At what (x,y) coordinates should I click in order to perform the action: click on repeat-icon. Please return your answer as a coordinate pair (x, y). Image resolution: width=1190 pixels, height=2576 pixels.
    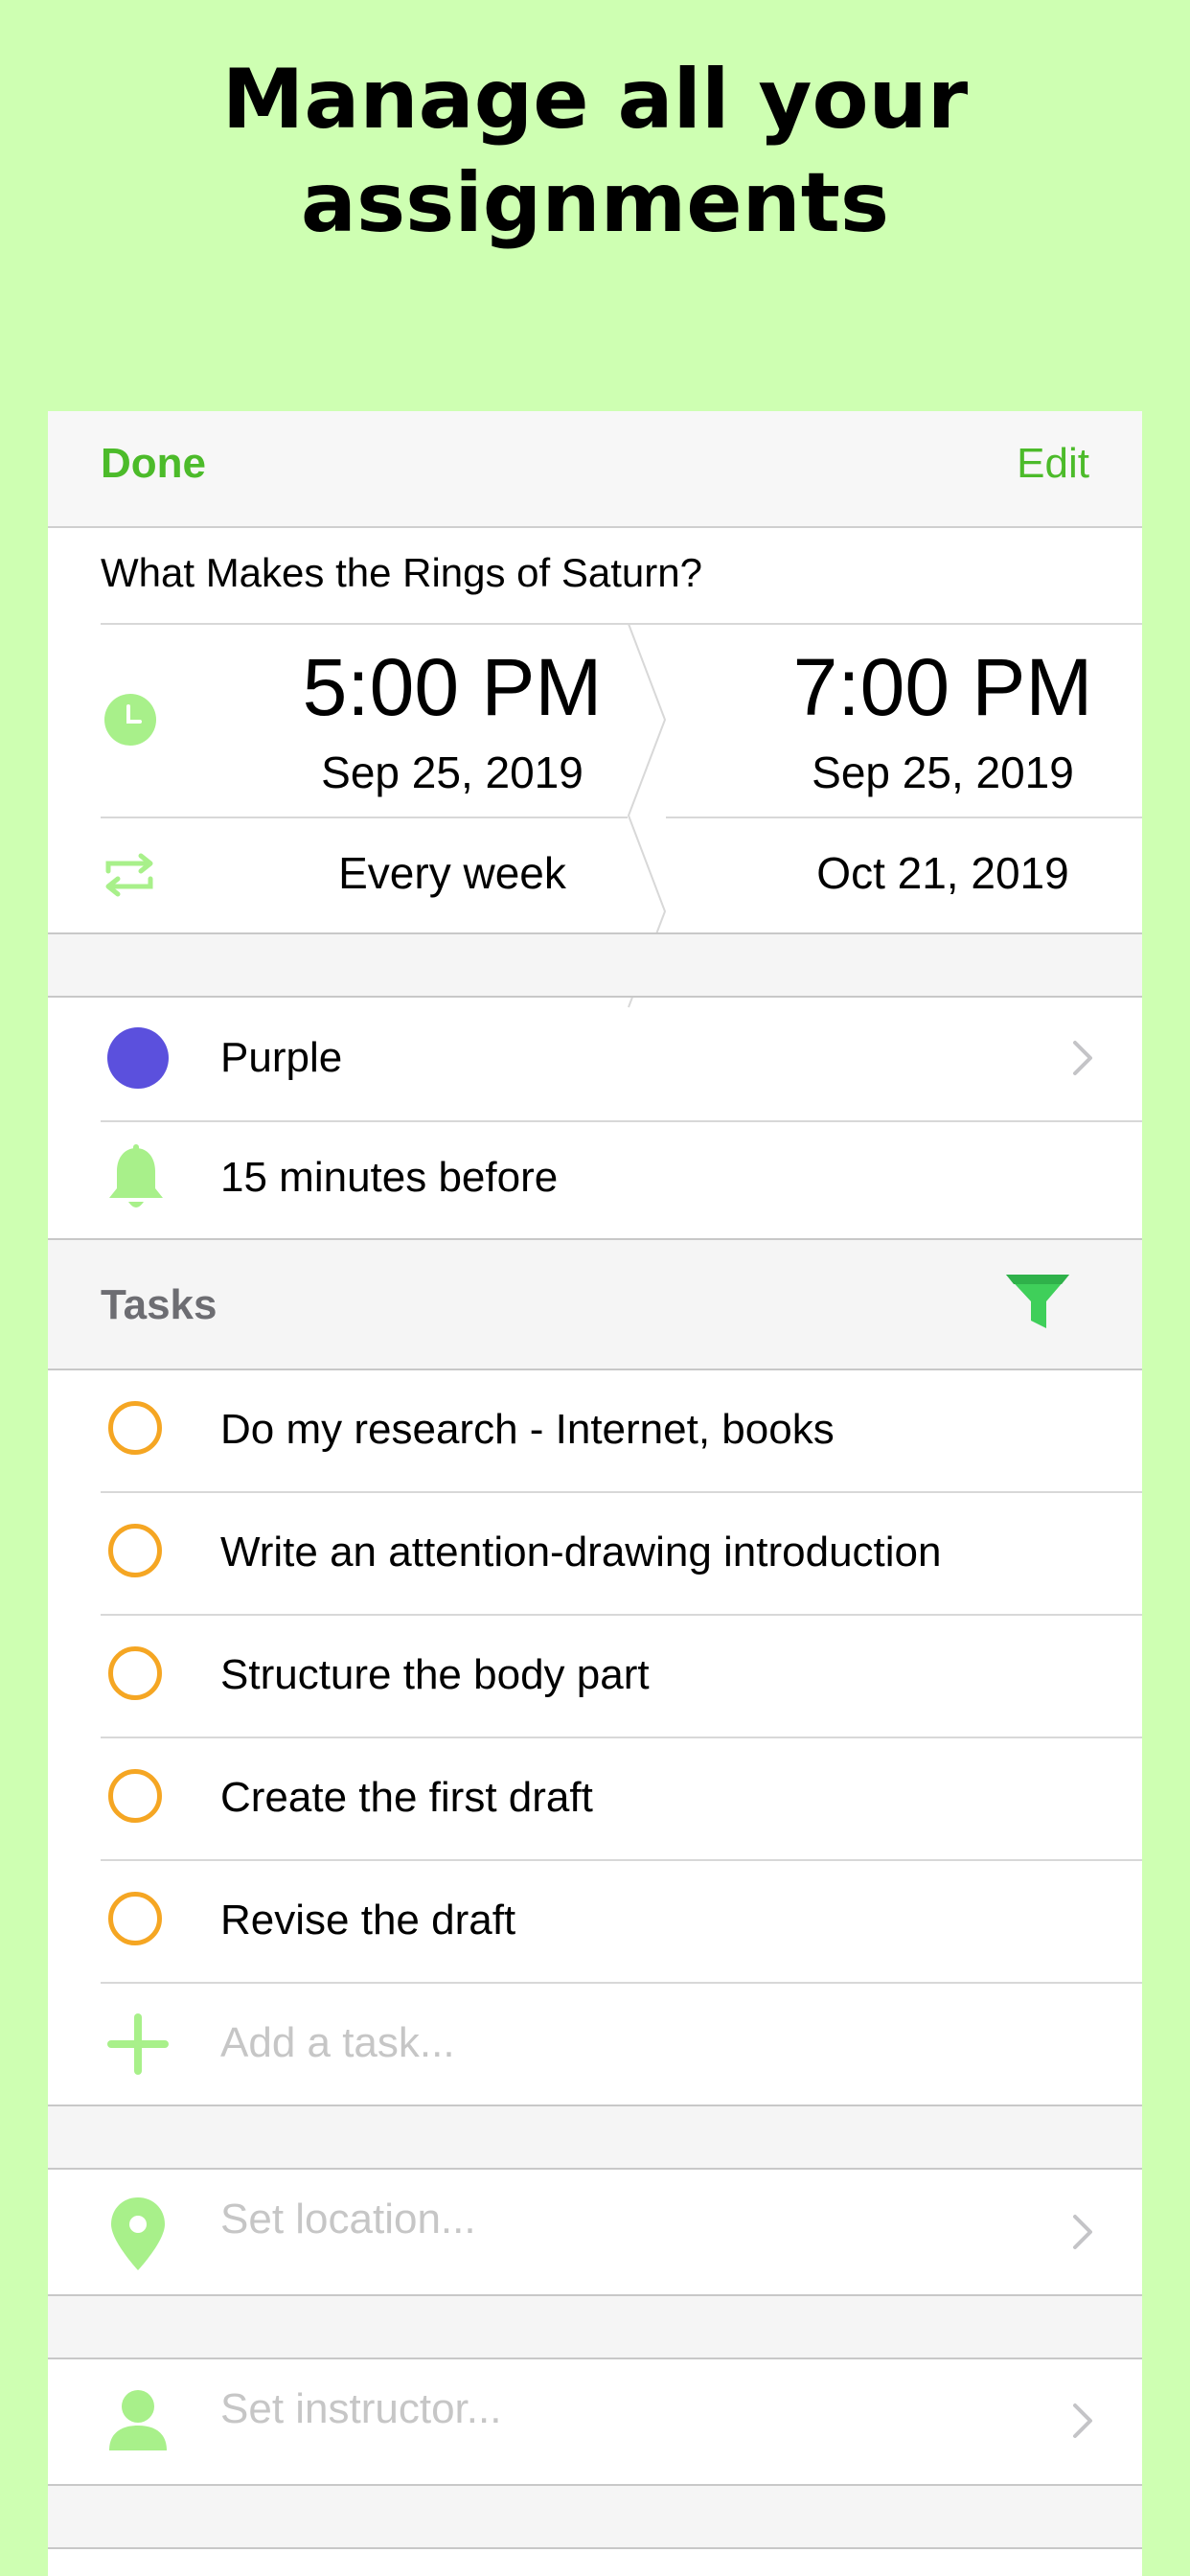
    Looking at the image, I should click on (129, 875).